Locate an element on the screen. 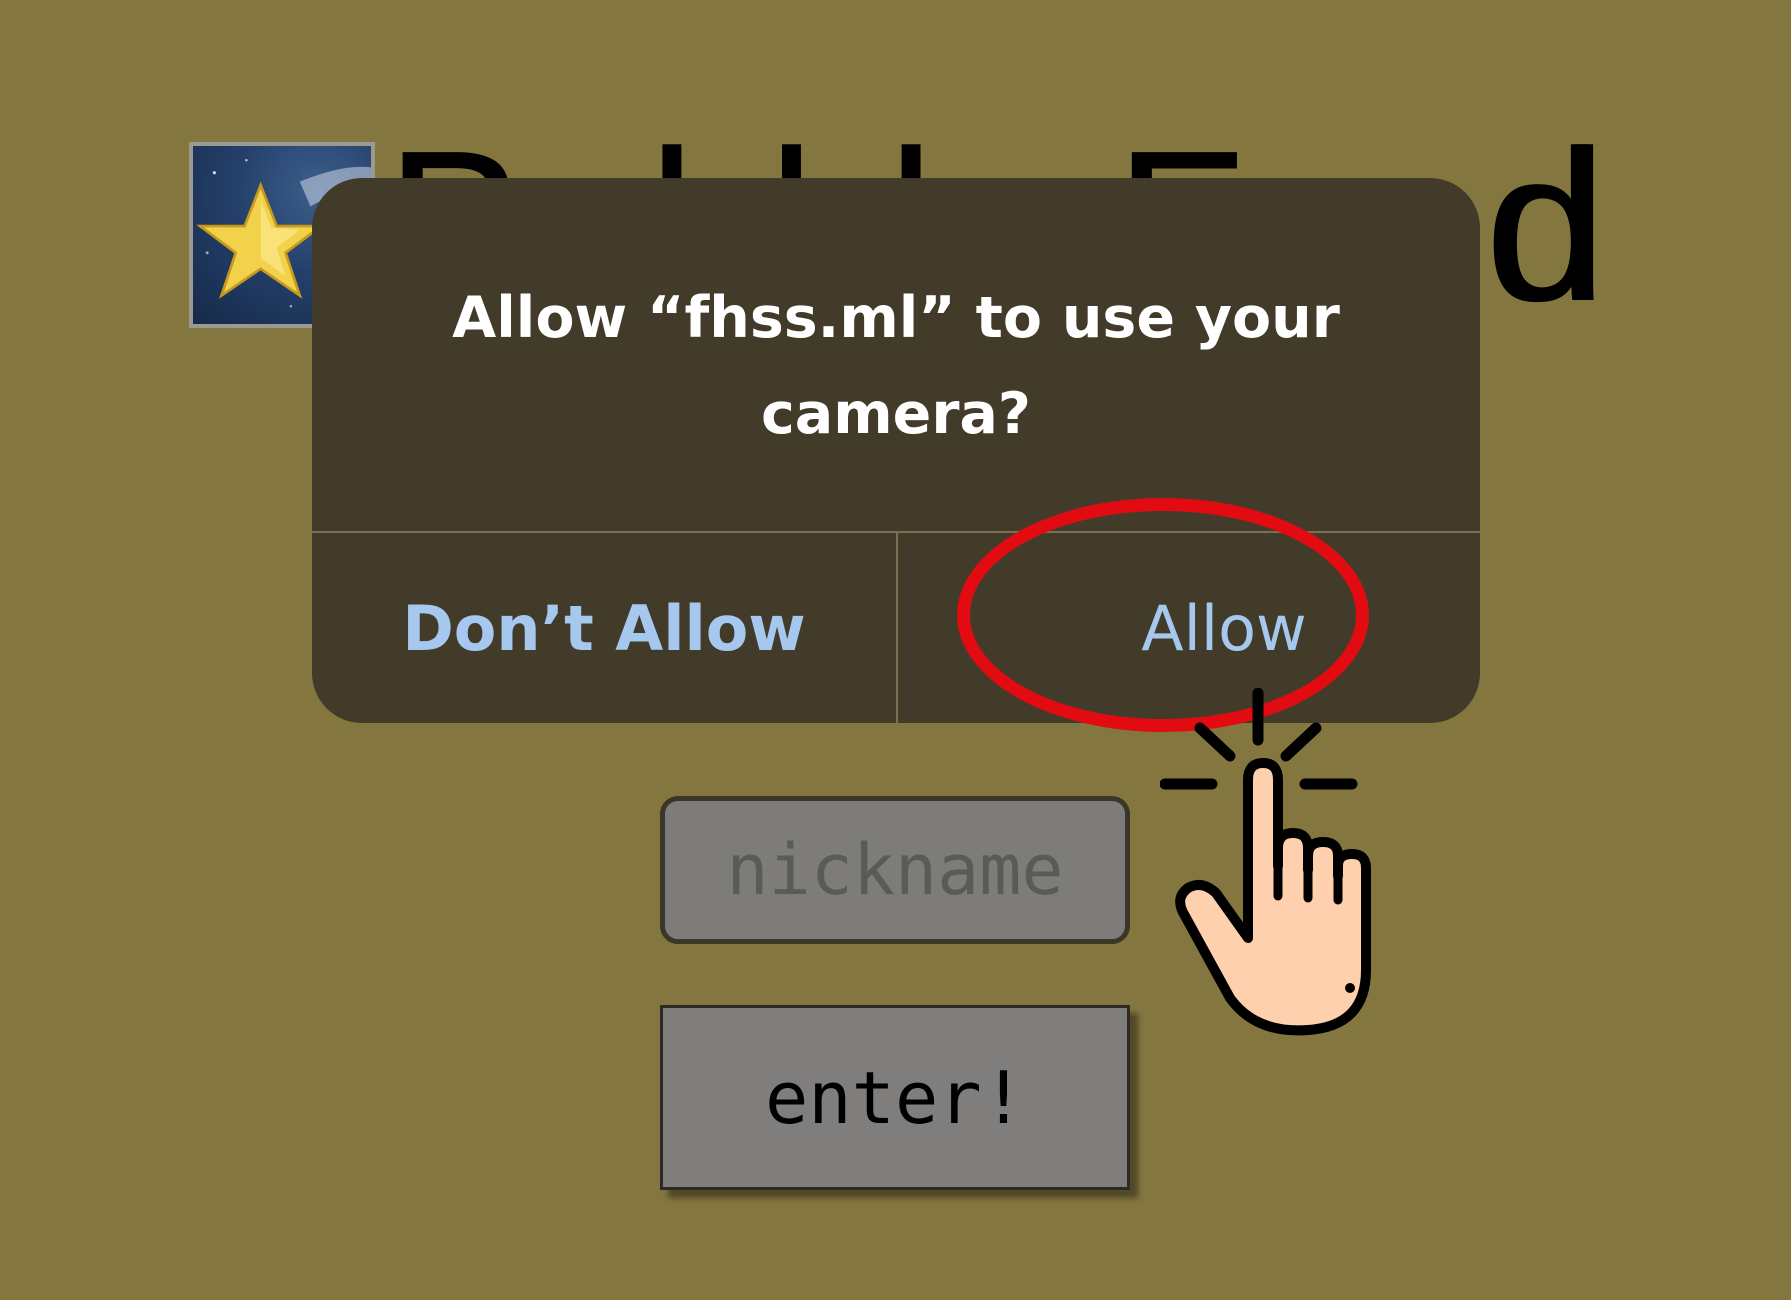 Image resolution: width=1791 pixels, height=1300 pixels. dont-allow-button: Don’t Allow is located at coordinates (604, 628).